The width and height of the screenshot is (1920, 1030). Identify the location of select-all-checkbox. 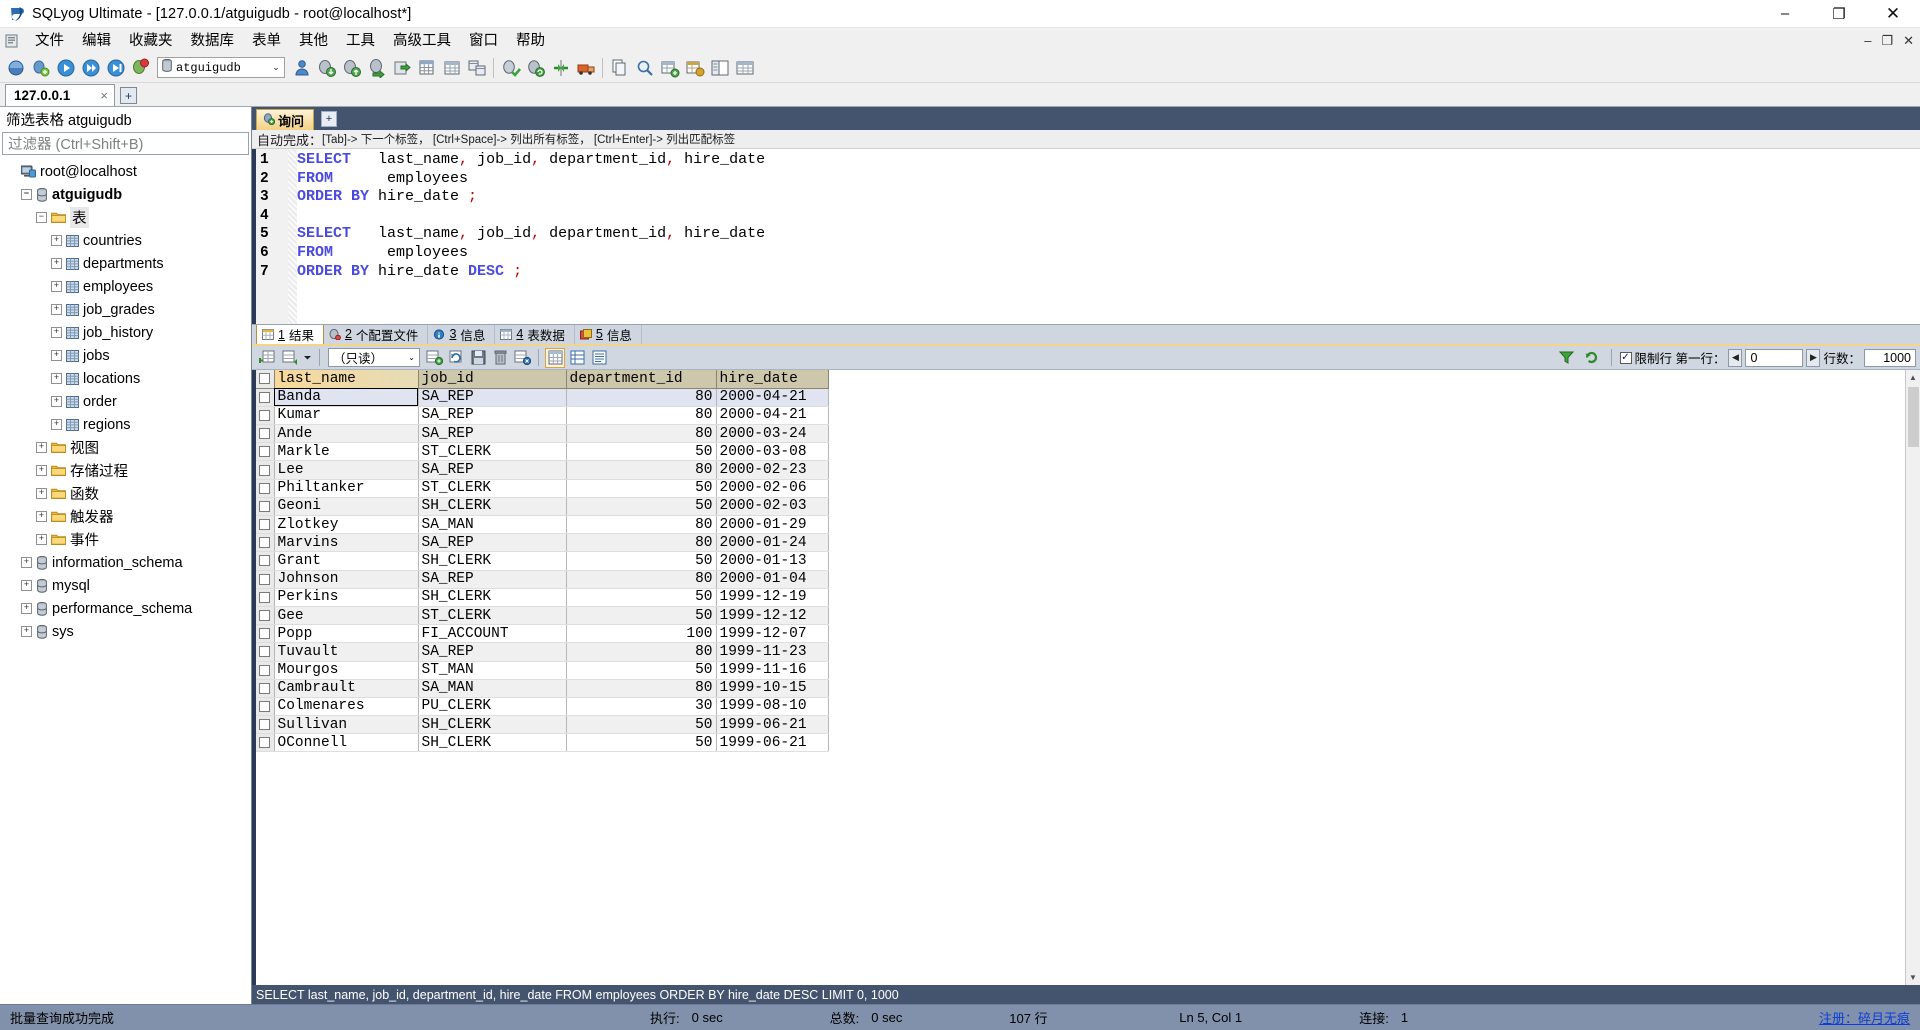
(265, 379).